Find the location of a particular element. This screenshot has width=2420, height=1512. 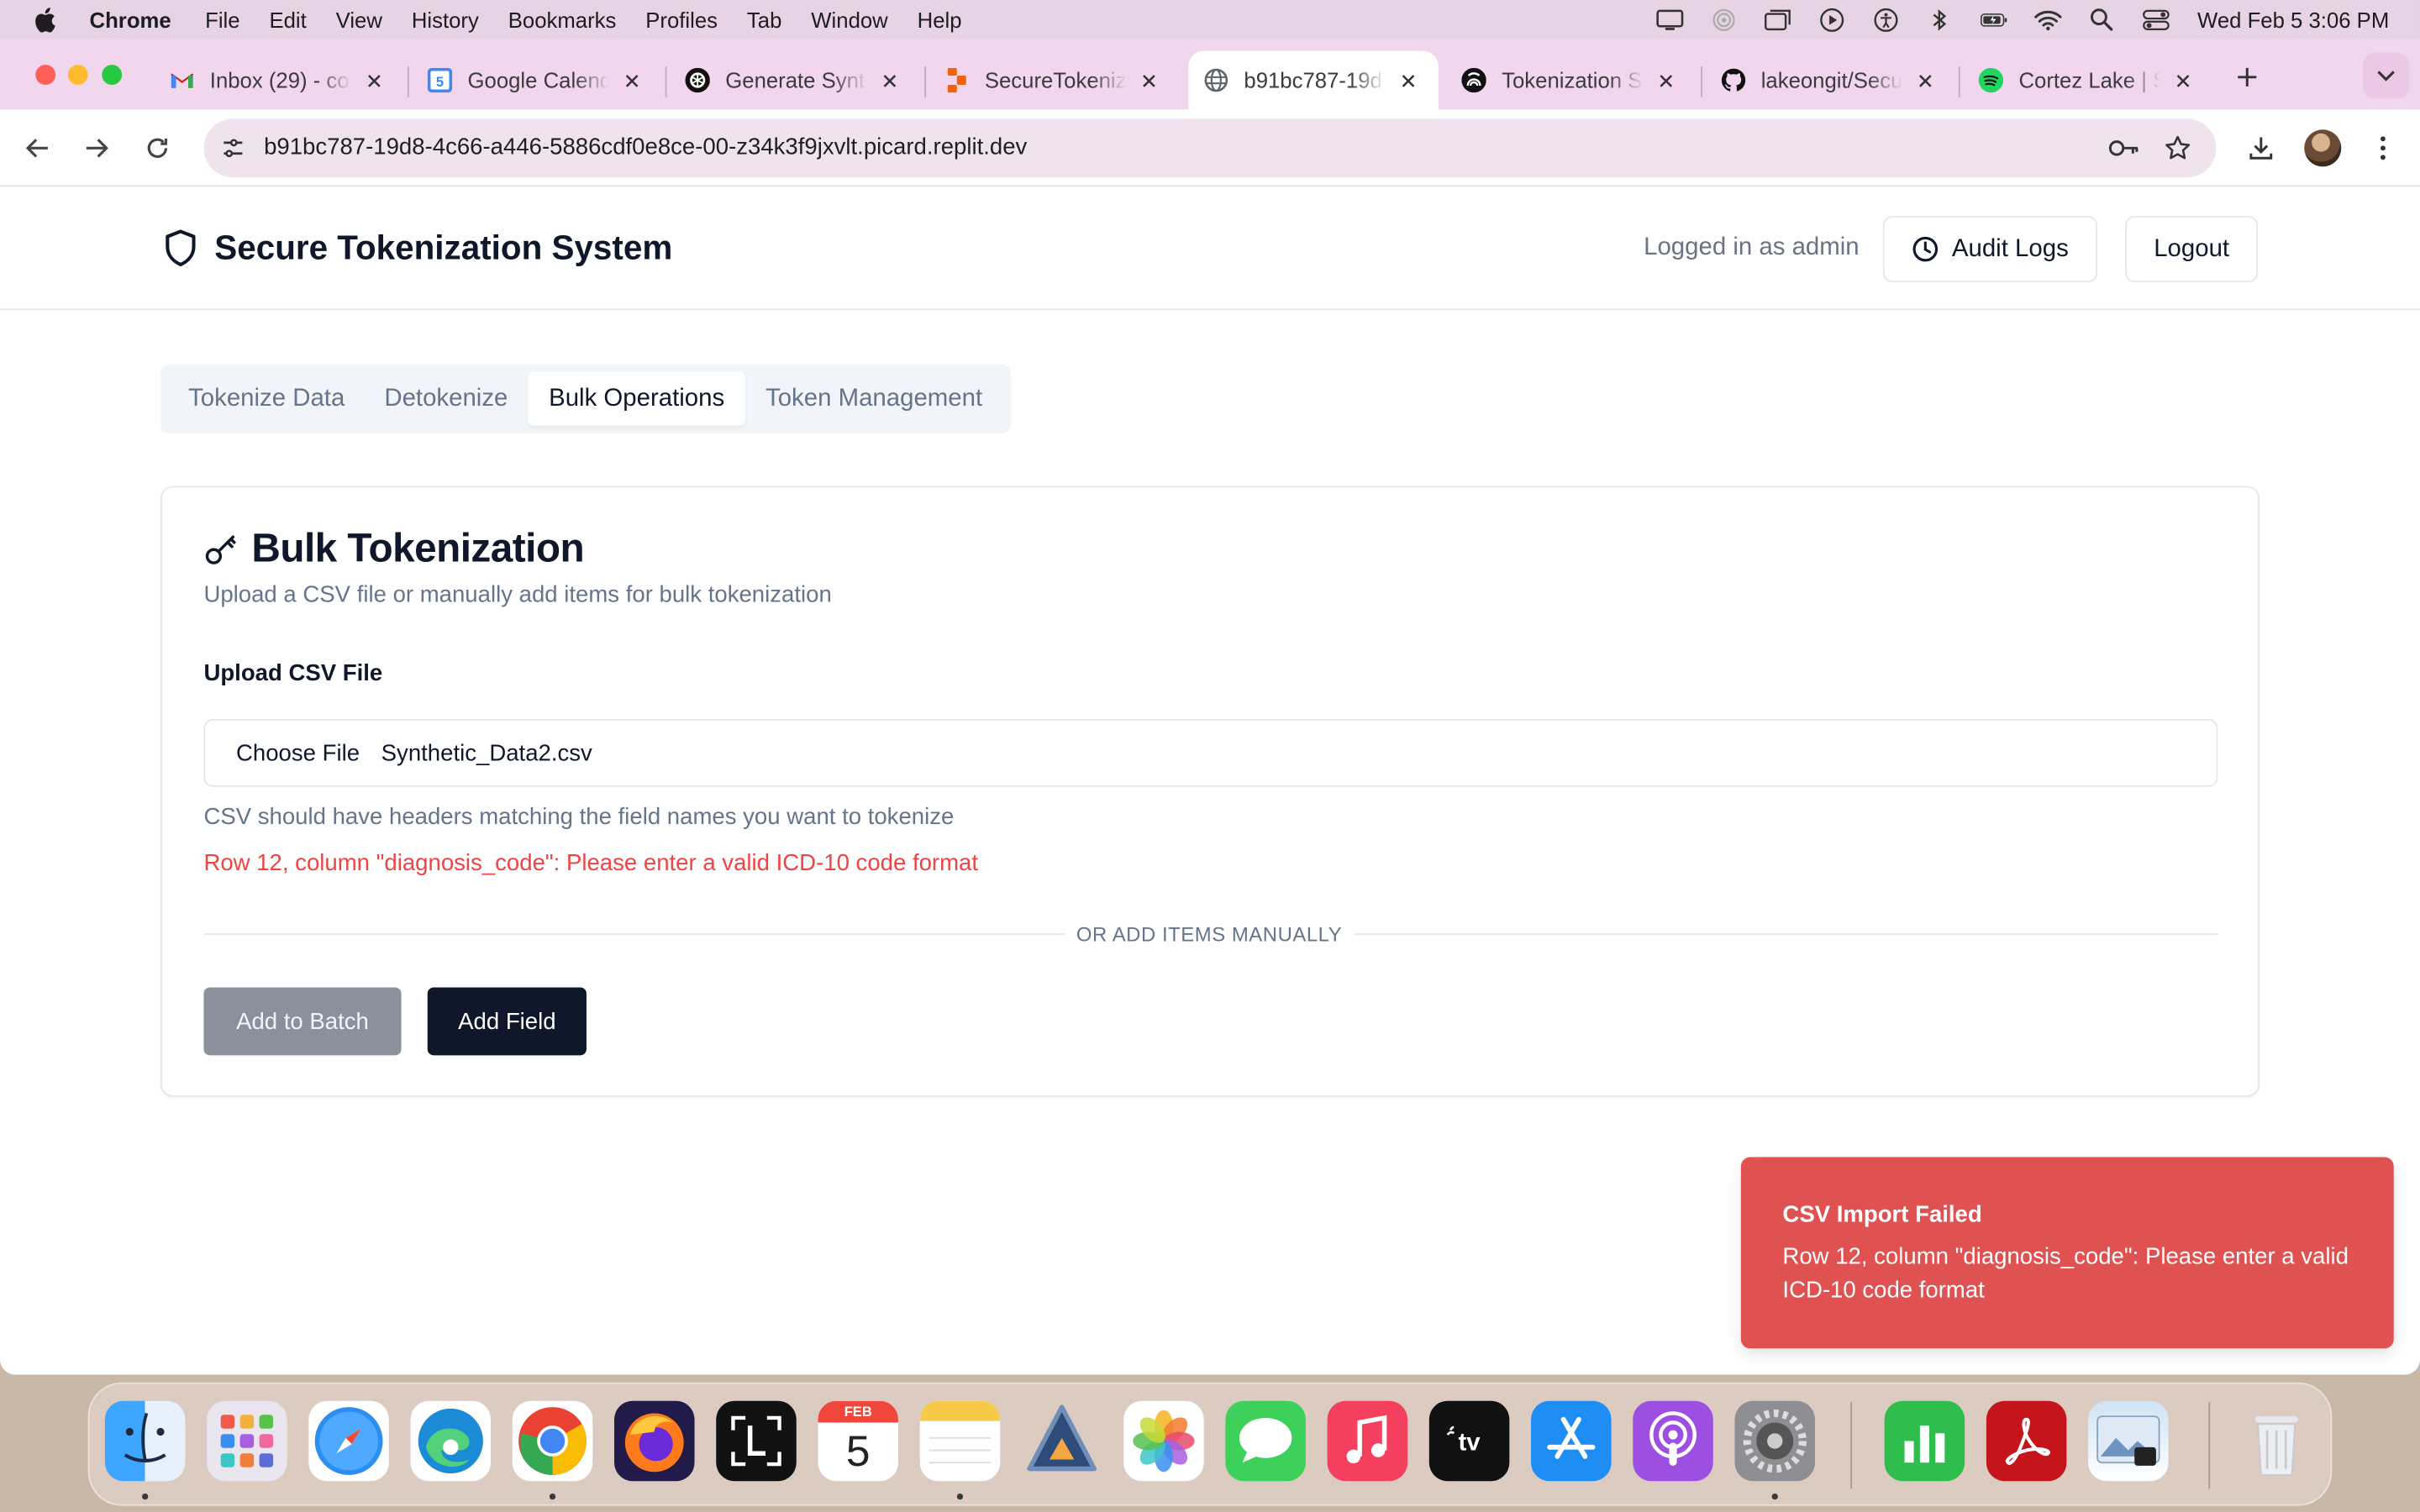

add-to-batch-button: Add to Batch is located at coordinates (302, 1021).